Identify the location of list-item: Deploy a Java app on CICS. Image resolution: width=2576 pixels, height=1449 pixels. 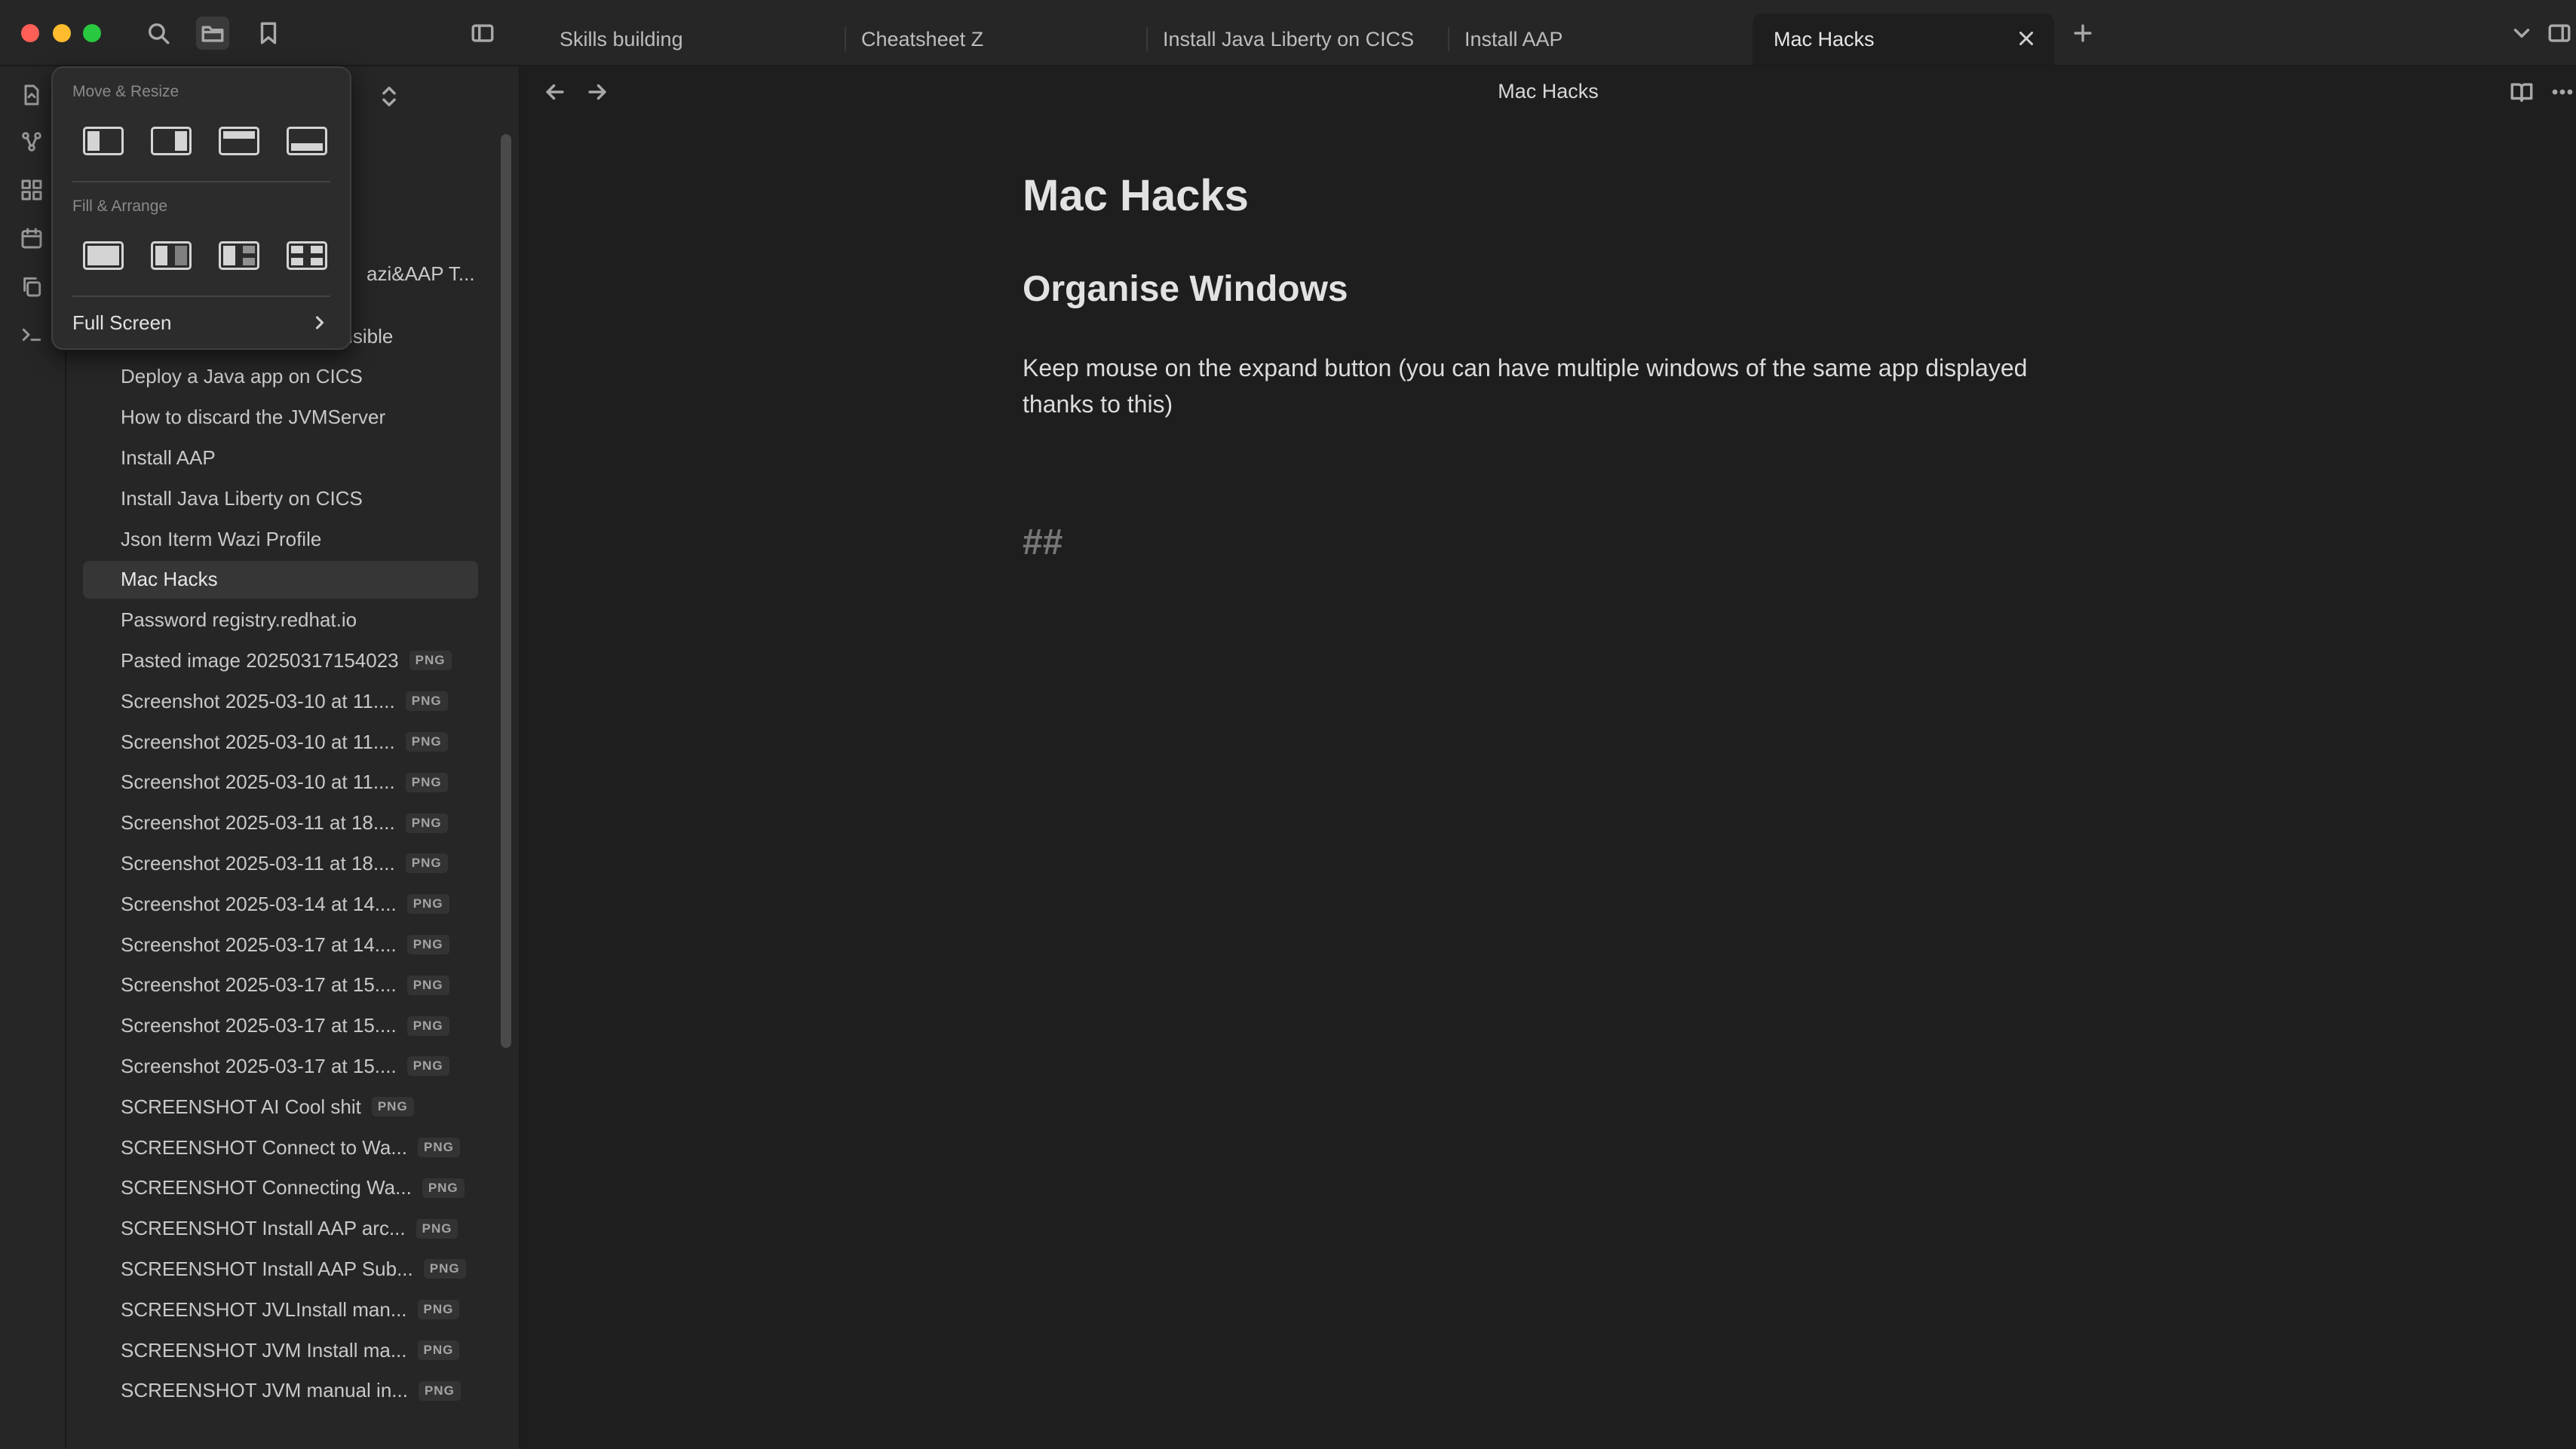
(280, 377).